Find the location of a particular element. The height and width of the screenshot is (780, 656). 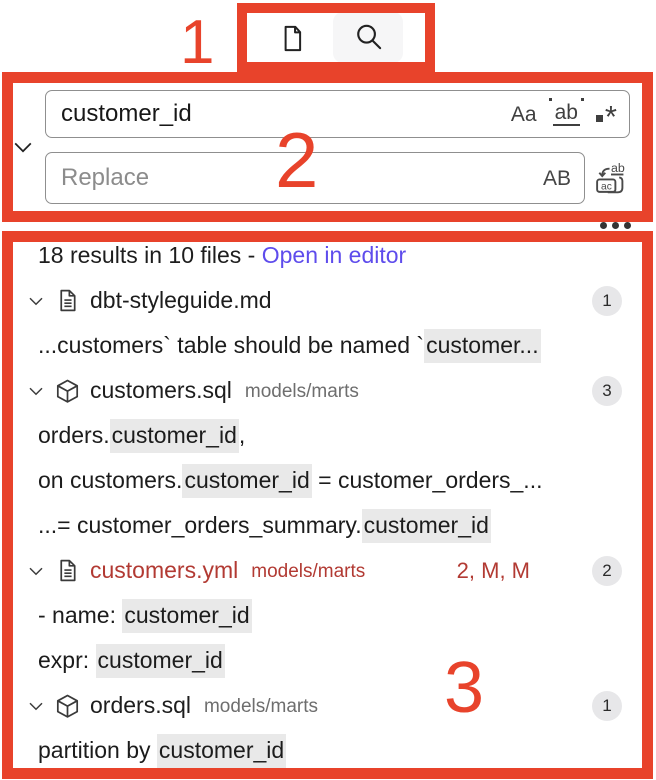

git-decoration-text: 2, M, M is located at coordinates (493, 570).